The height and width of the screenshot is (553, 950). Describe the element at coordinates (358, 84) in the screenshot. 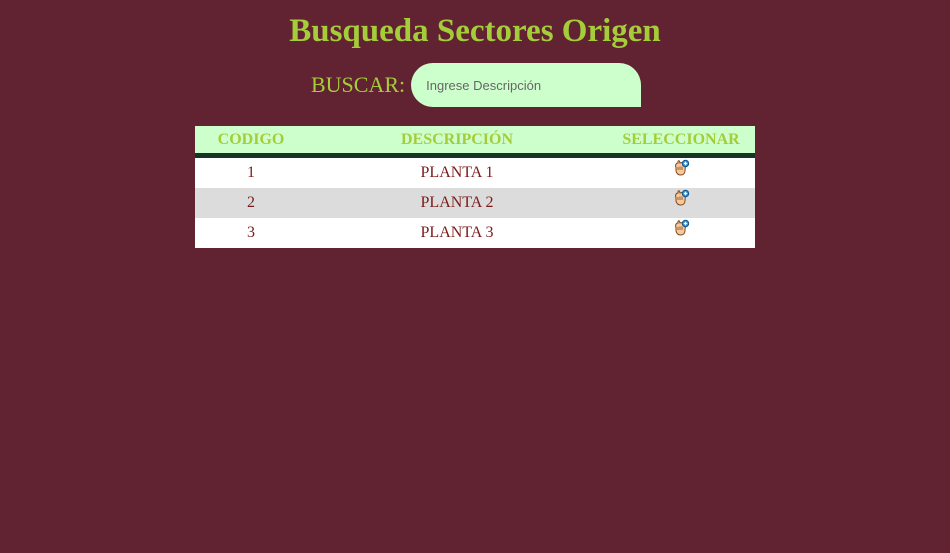

I see `search-label: BUSCAR:` at that location.